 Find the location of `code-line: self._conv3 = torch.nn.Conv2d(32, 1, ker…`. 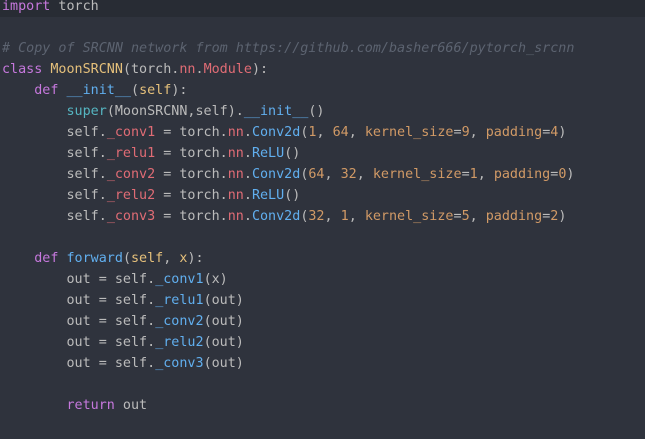

code-line: self._conv3 = torch.nn.Conv2d(32, 1, ker… is located at coordinates (284, 216).